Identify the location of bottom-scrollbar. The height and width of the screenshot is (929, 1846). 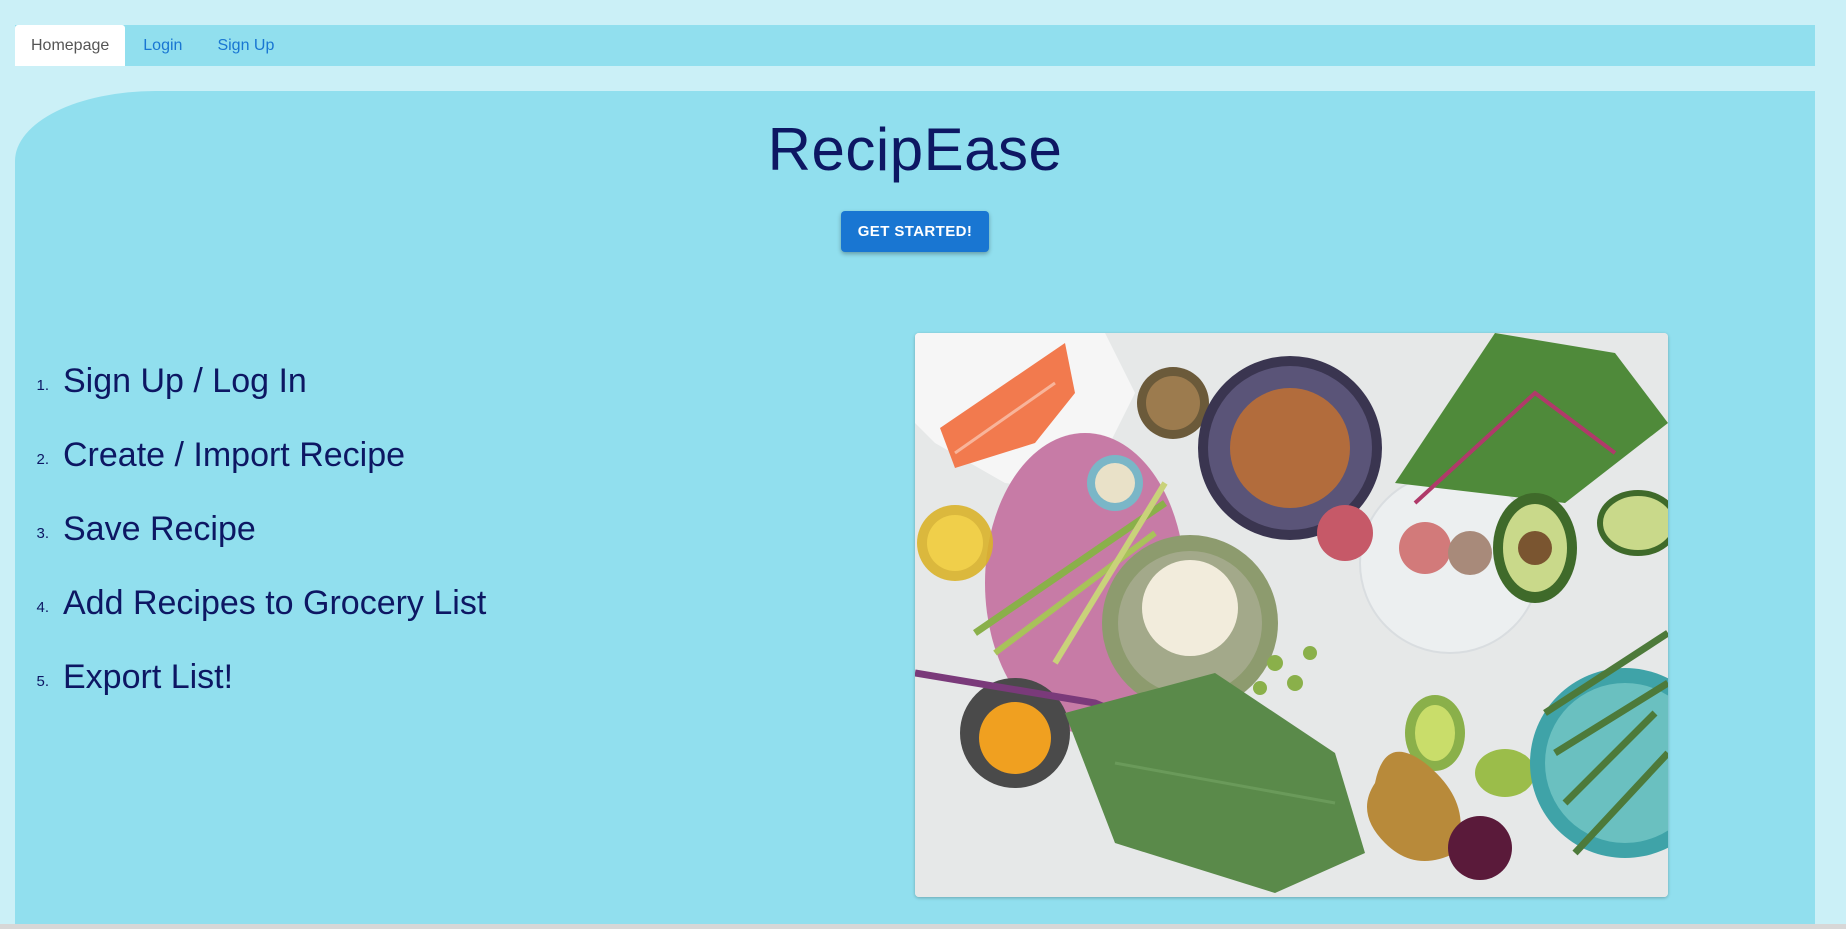
(923, 926).